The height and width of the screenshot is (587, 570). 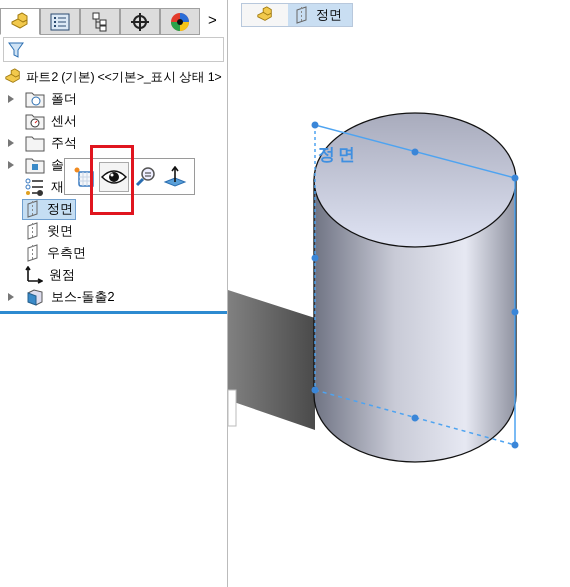 I want to click on panel-splitter-handle, so click(x=232, y=408).